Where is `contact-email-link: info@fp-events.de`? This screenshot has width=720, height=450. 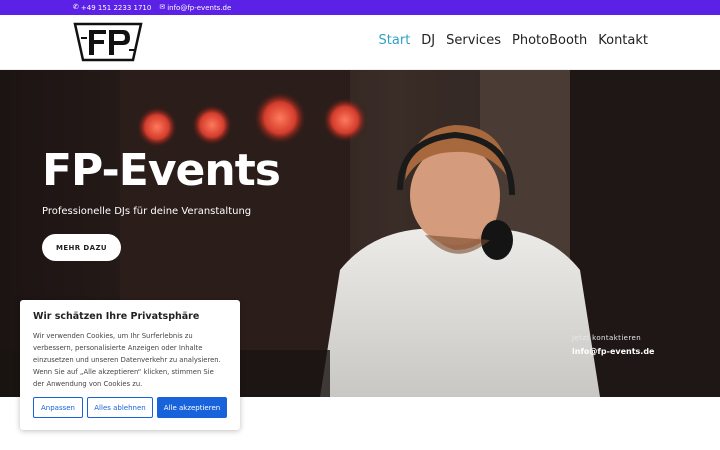 contact-email-link: info@fp-events.de is located at coordinates (613, 351).